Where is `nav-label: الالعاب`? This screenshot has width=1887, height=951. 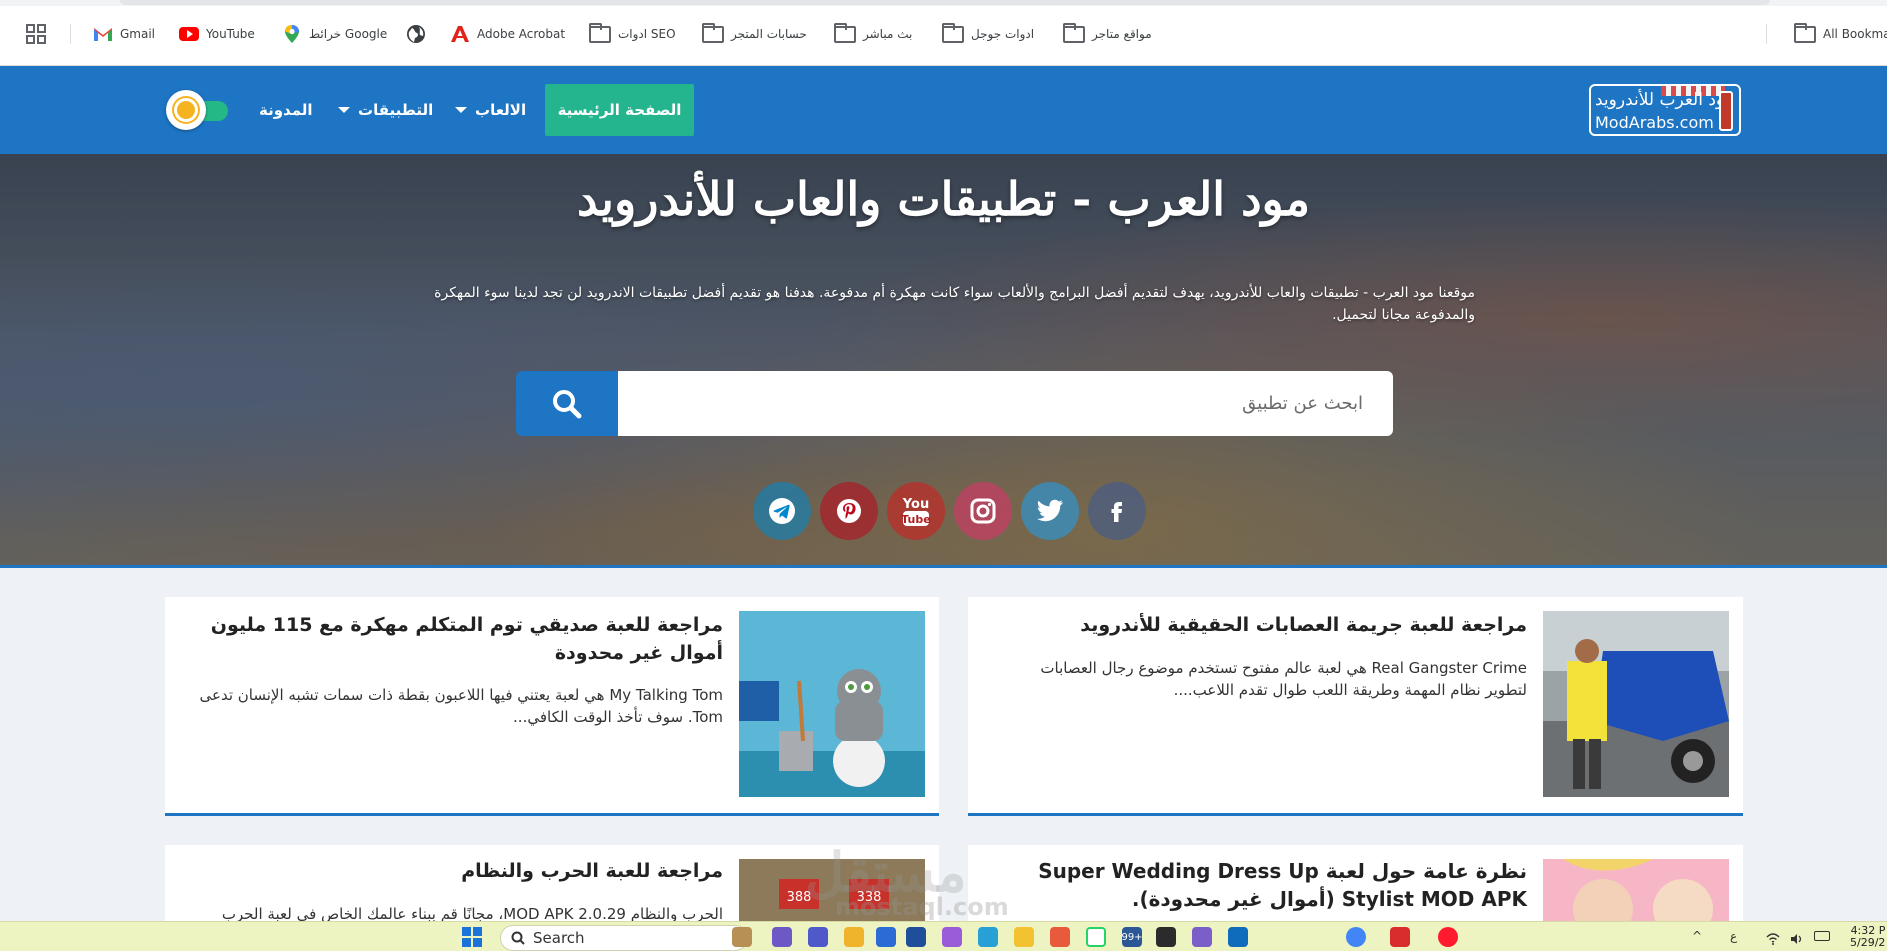 nav-label: الالعاب is located at coordinates (501, 110).